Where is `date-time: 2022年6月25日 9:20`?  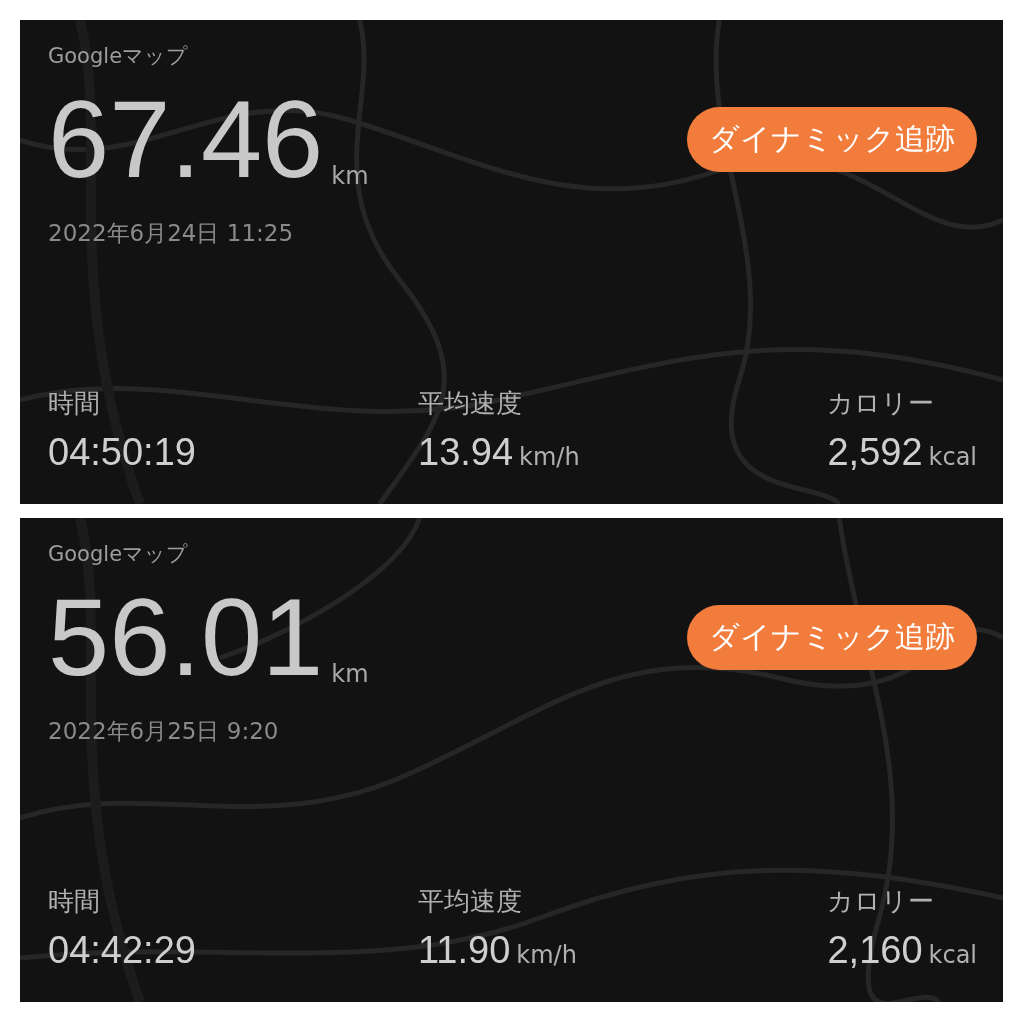 date-time: 2022年6月25日 9:20 is located at coordinates (164, 731).